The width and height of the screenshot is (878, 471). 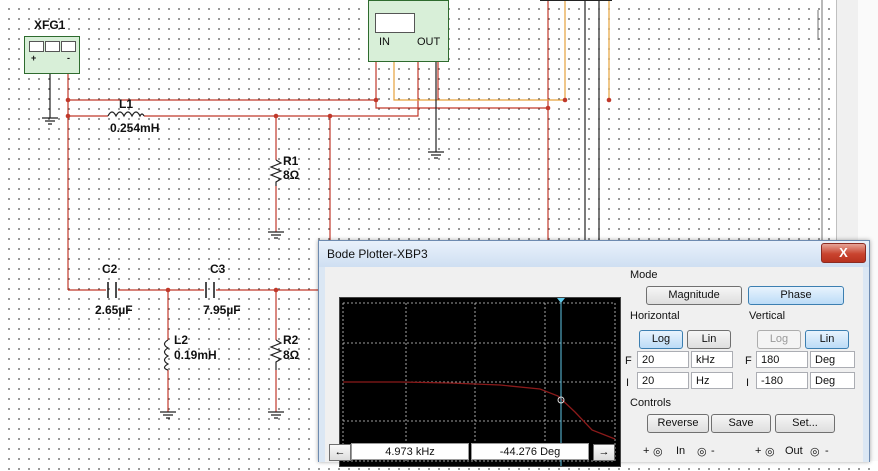 What do you see at coordinates (34, 58) in the screenshot?
I see `fg-plus-terminal-label: +` at bounding box center [34, 58].